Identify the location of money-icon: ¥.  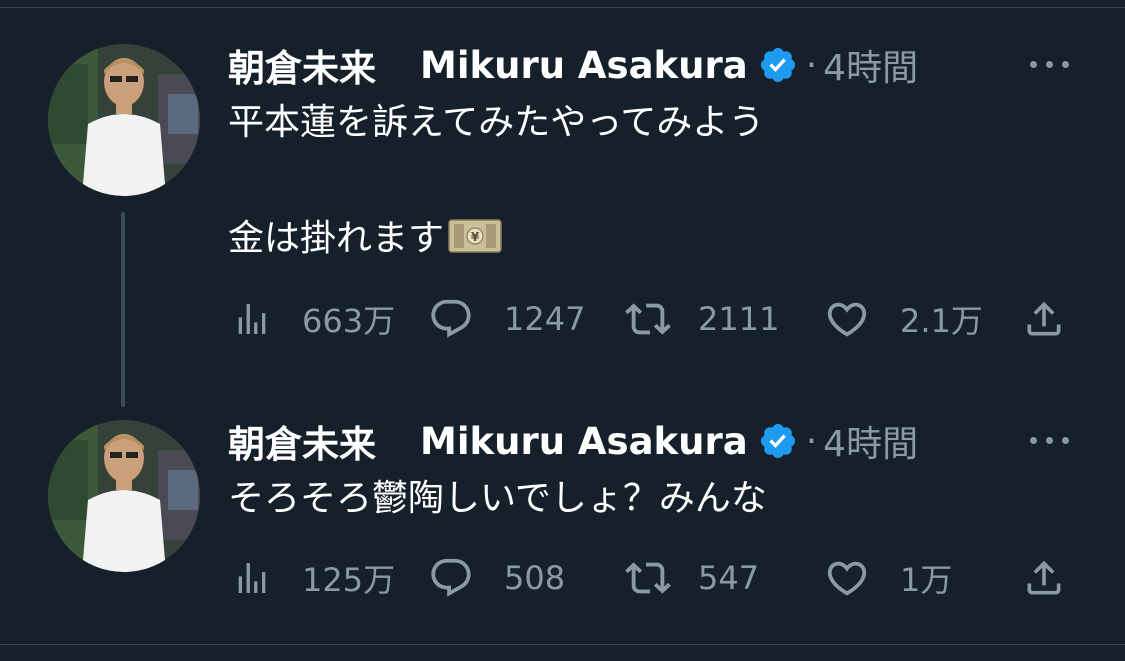
(475, 243).